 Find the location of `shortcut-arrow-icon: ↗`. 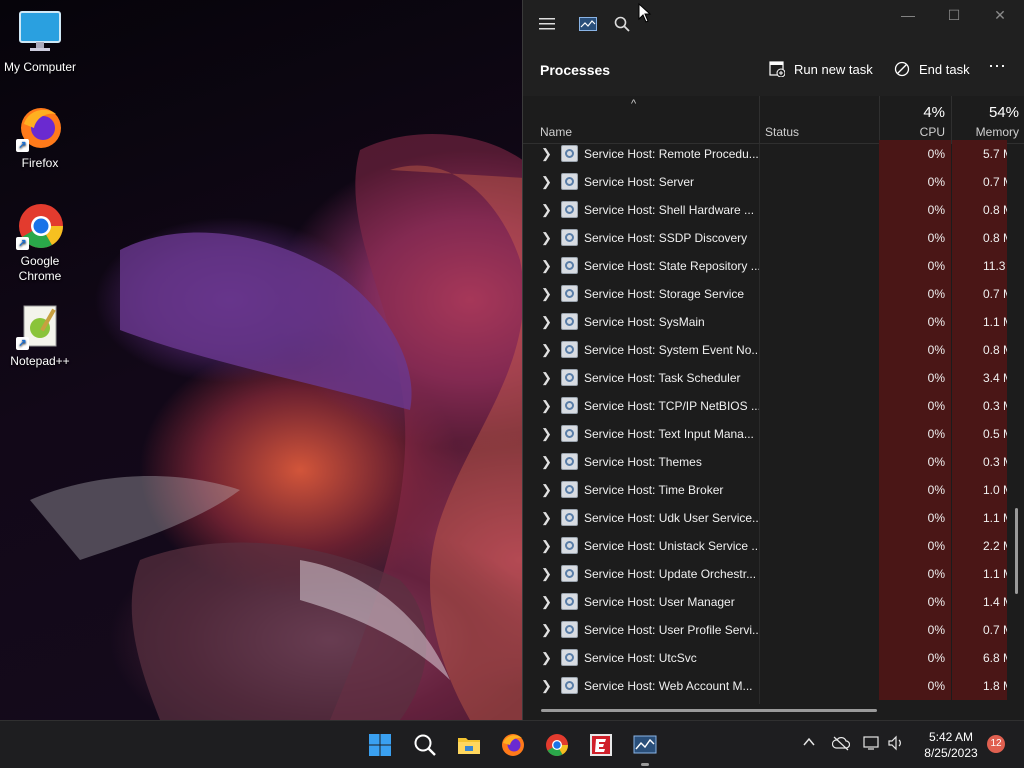

shortcut-arrow-icon: ↗ is located at coordinates (22, 243).